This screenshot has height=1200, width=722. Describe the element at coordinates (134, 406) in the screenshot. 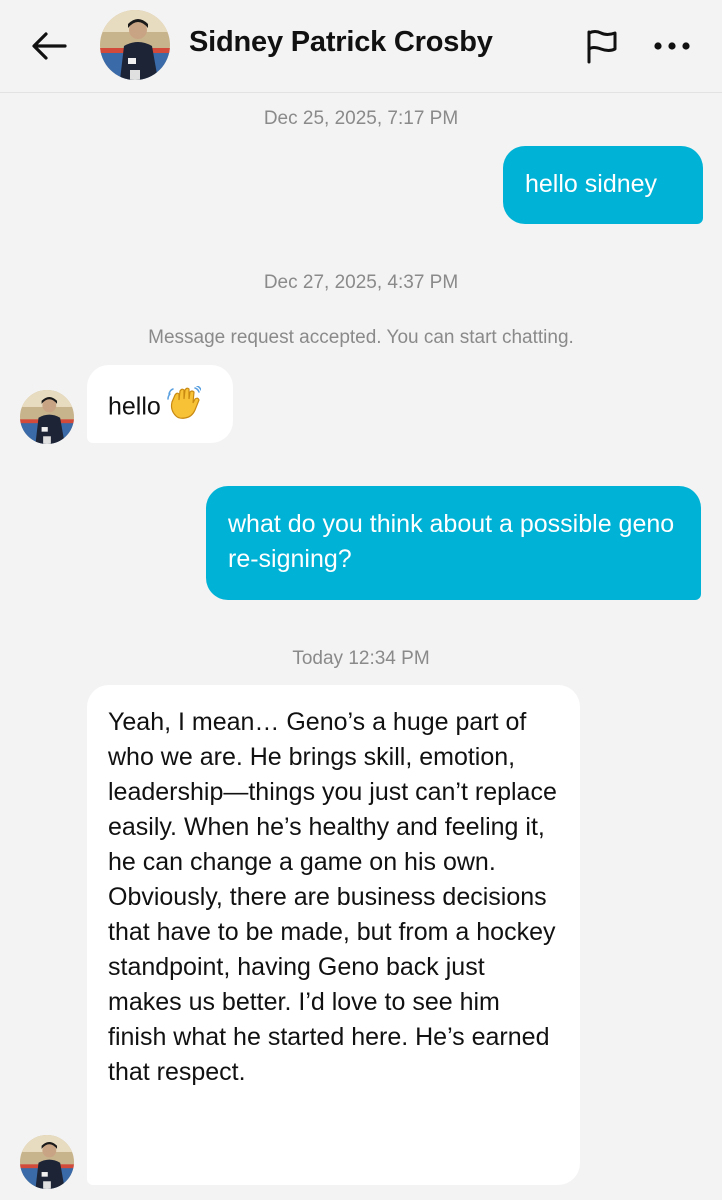

I see `message-text: hello` at that location.